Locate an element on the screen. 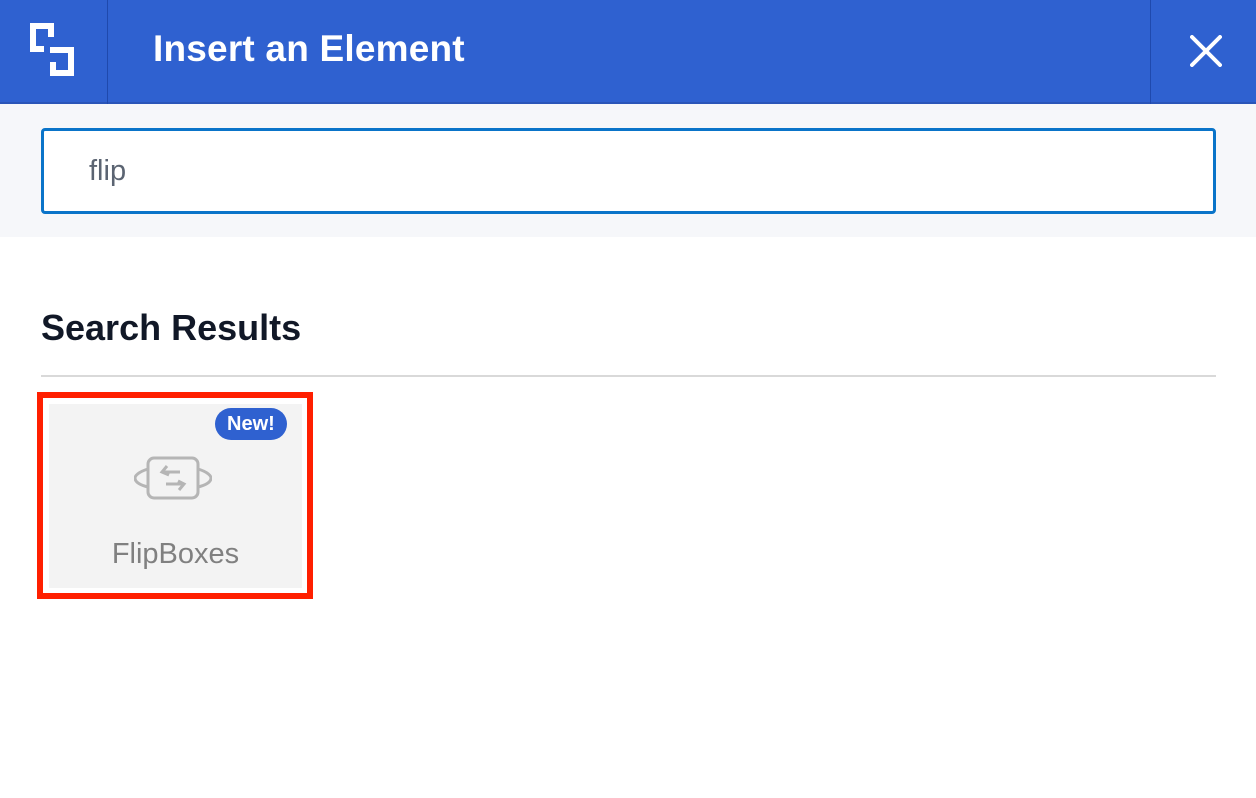 Image resolution: width=1256 pixels, height=798 pixels. dialog-header: Insert an Element is located at coordinates (628, 52).